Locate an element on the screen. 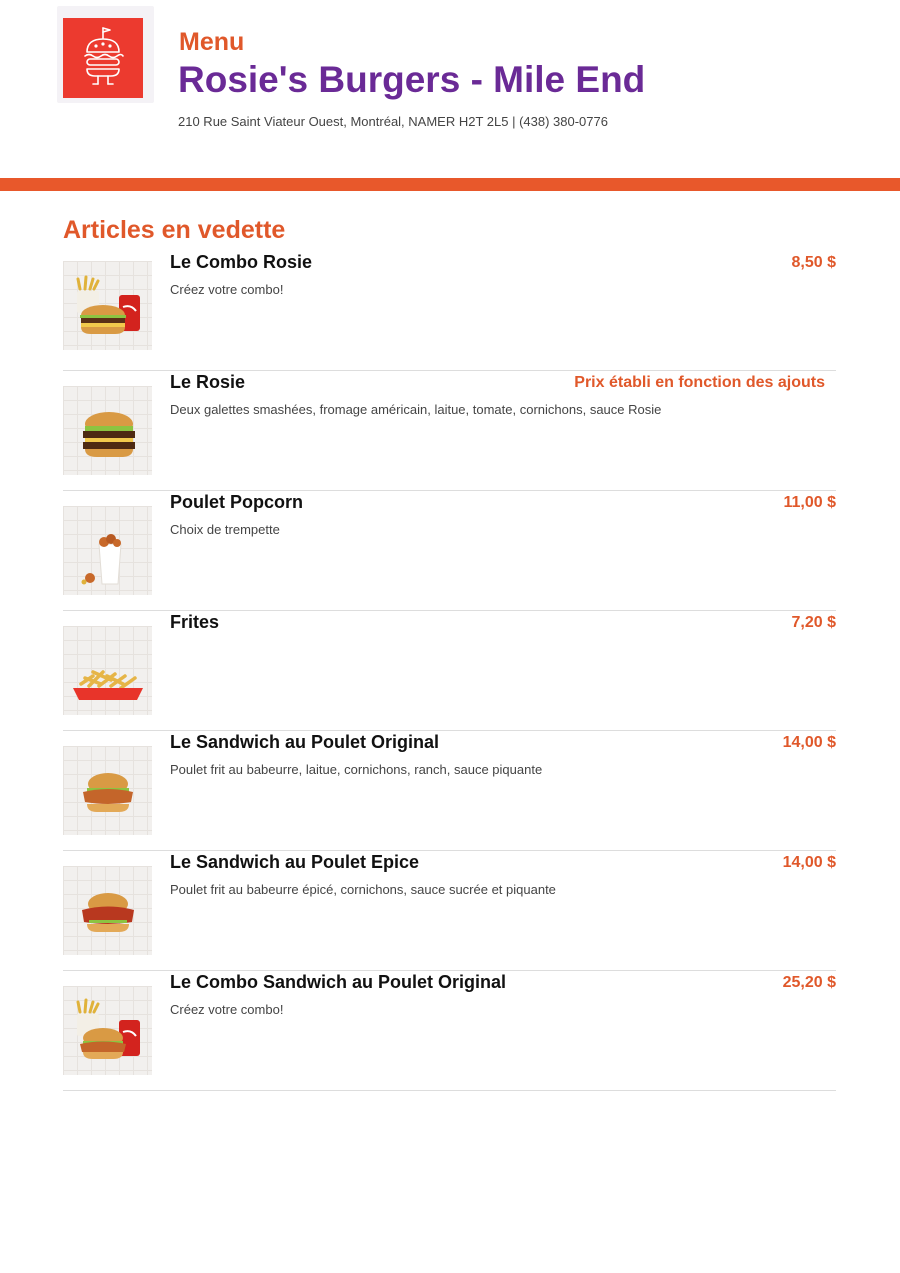 The image size is (900, 1273). restaurant-name: Rosie's Burgers - Mile End is located at coordinates (412, 79).